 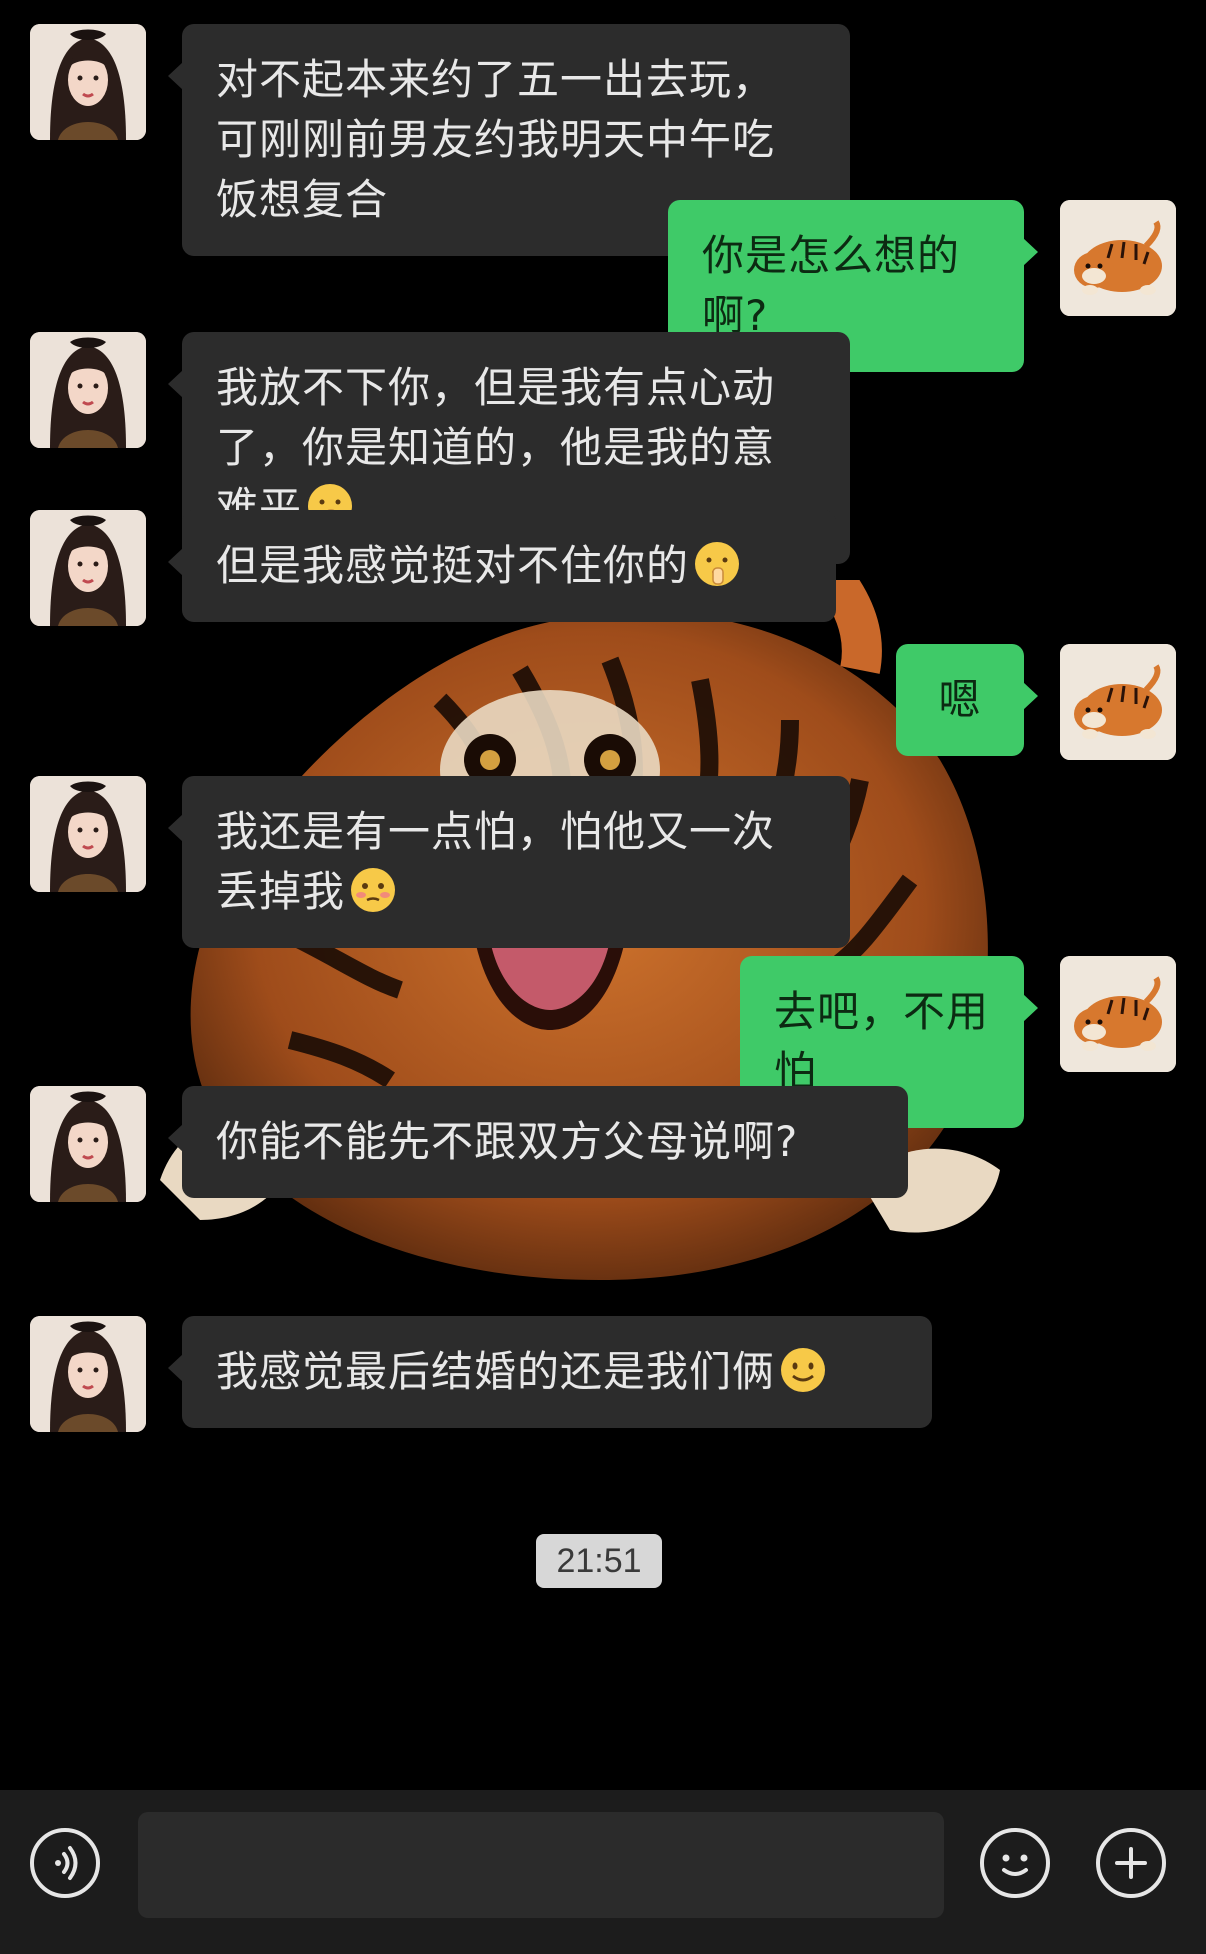 What do you see at coordinates (65, 1863) in the screenshot?
I see `voice-icon` at bounding box center [65, 1863].